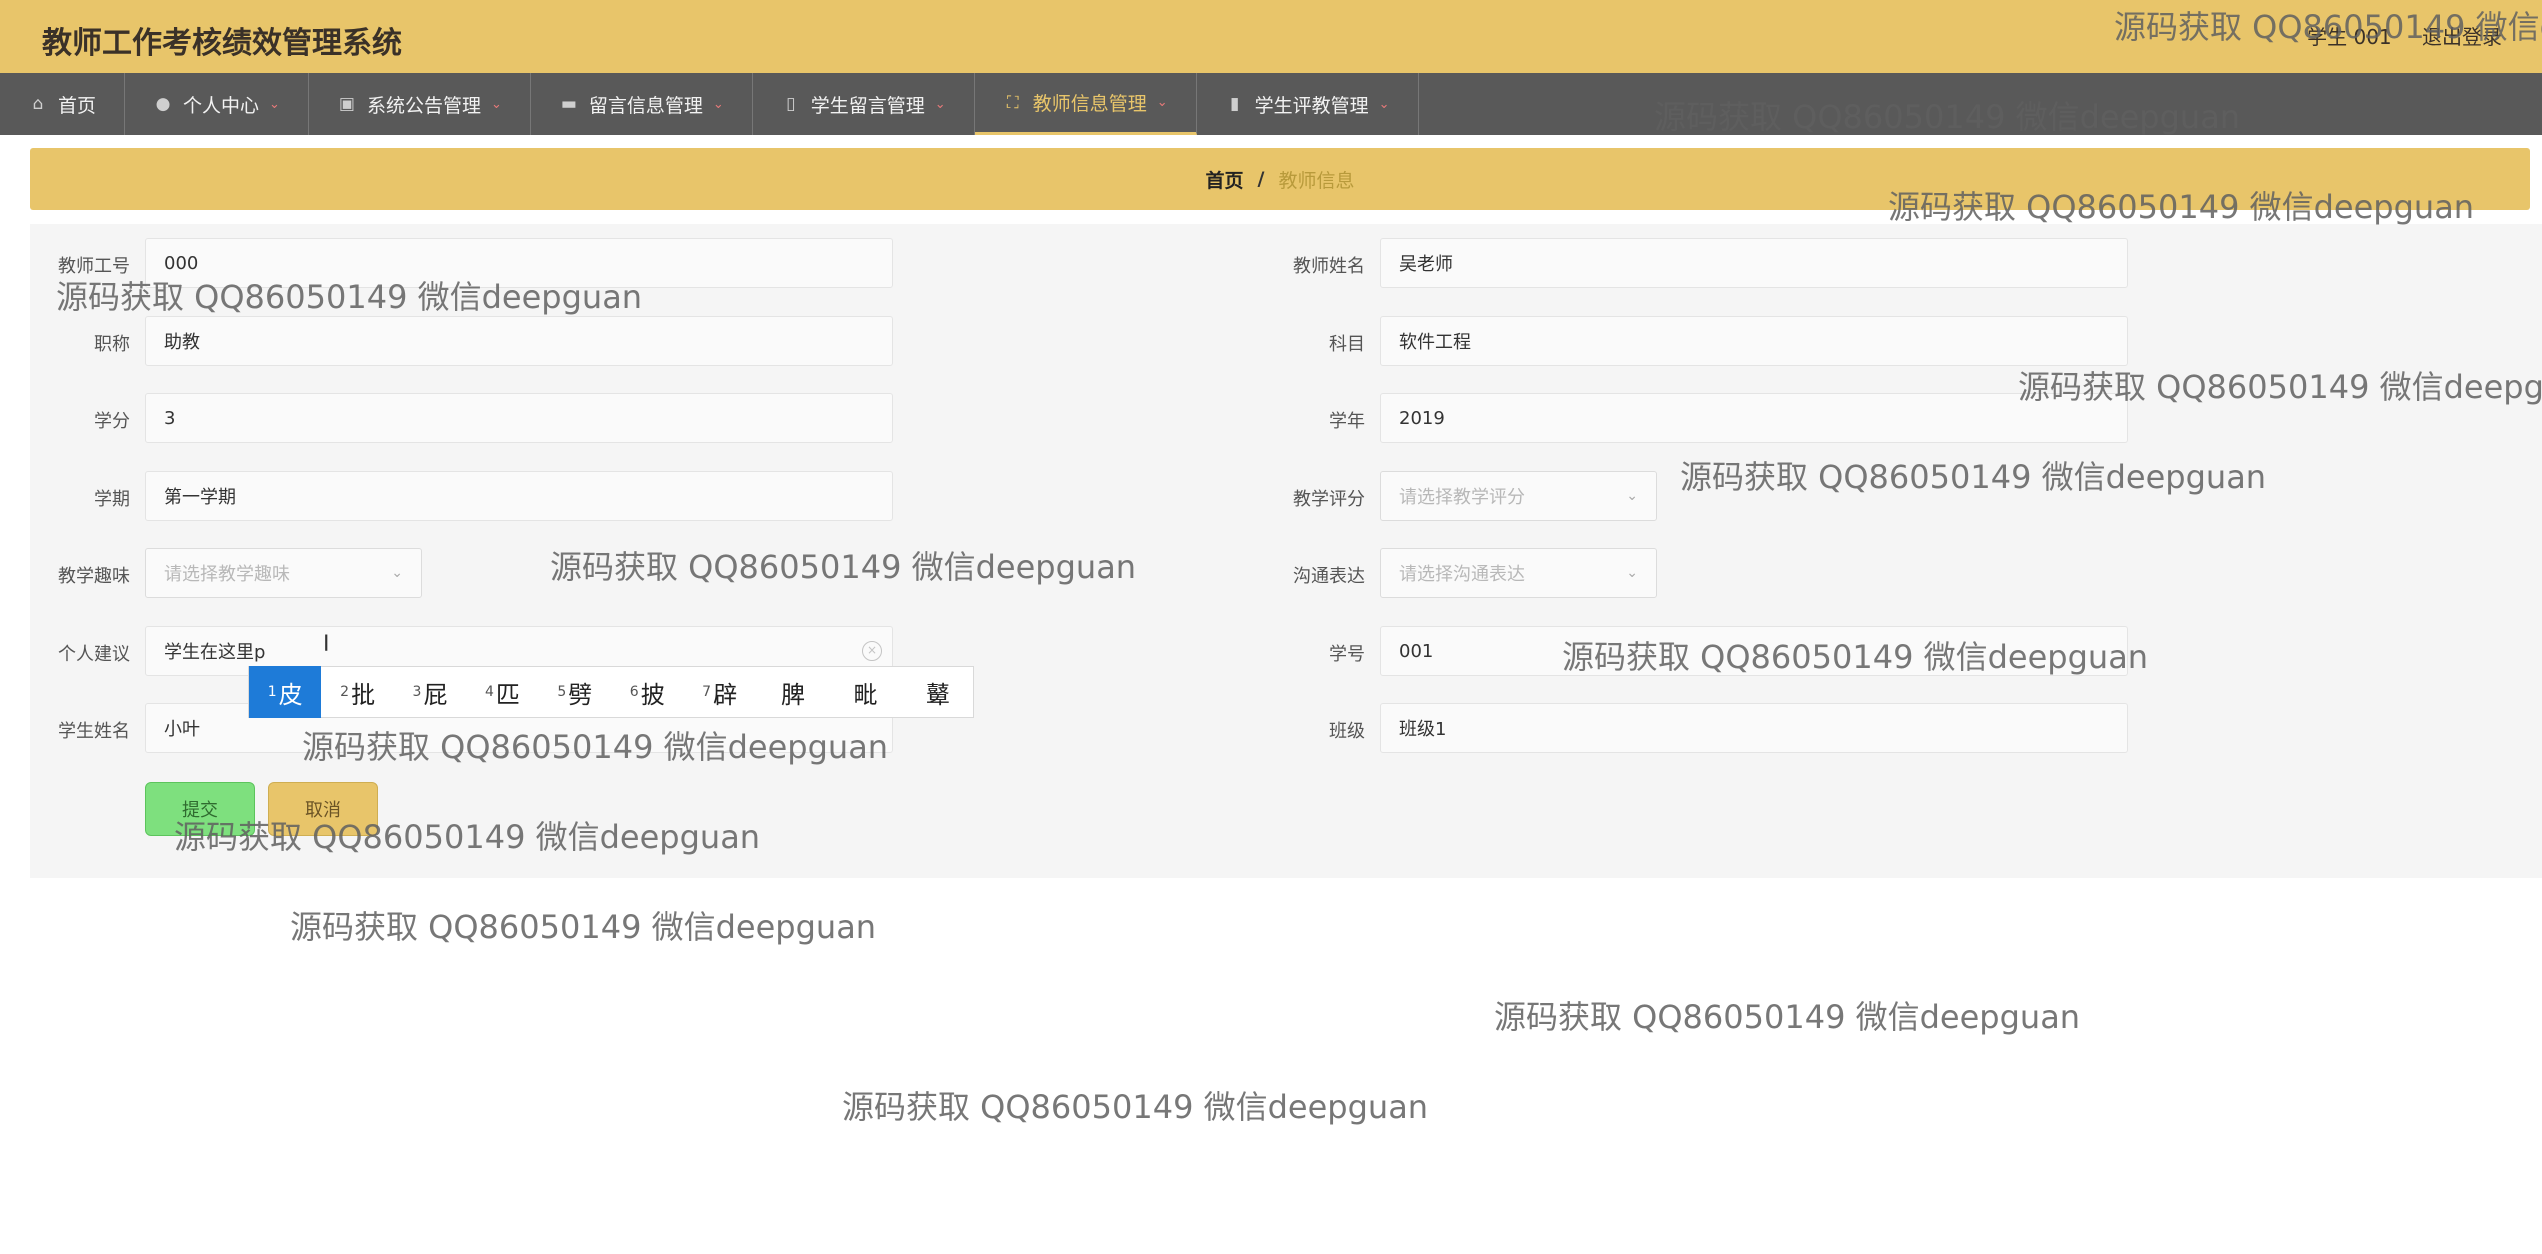 The image size is (2542, 1254). I want to click on nav-item-3: ▬ 留言信息管理 ⌄, so click(642, 104).